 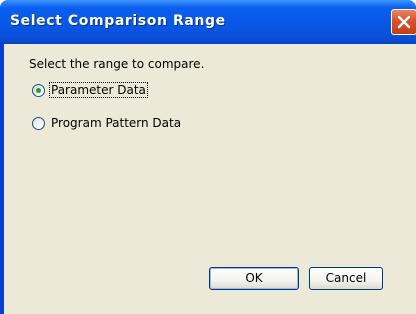 What do you see at coordinates (116, 123) in the screenshot?
I see `radio-label-program-pattern-data: Program Pattern Data` at bounding box center [116, 123].